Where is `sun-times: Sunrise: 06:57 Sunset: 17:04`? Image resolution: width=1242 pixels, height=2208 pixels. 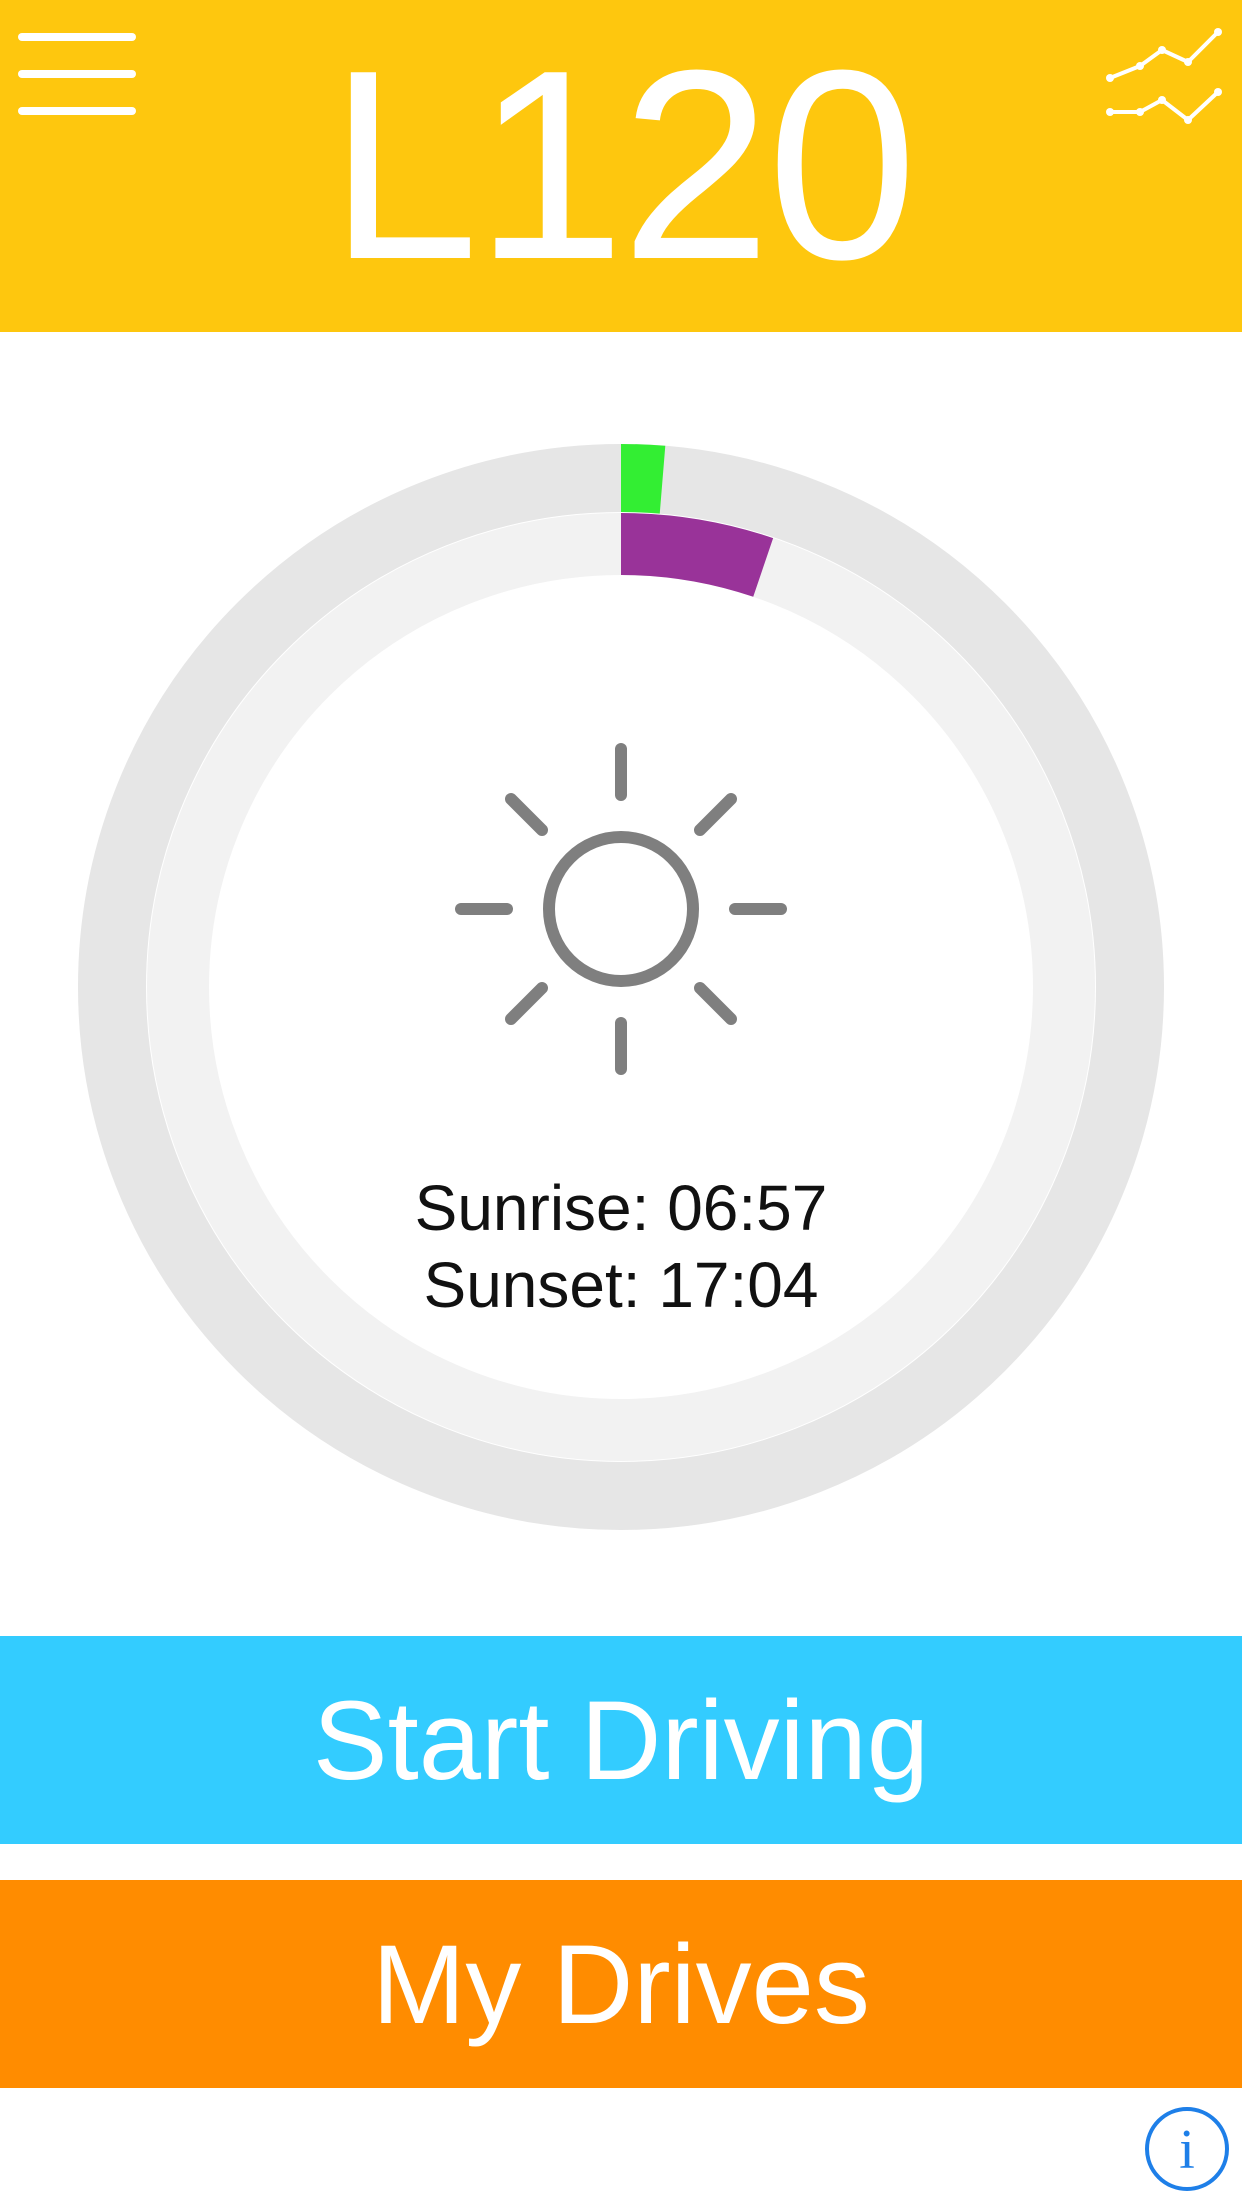 sun-times: Sunrise: 06:57 Sunset: 17:04 is located at coordinates (621, 1247).